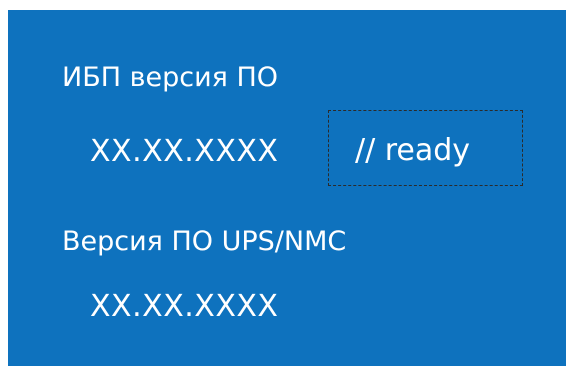 The height and width of the screenshot is (372, 574). I want to click on ups-firmware-version: XX.XX.XXXX, so click(184, 151).